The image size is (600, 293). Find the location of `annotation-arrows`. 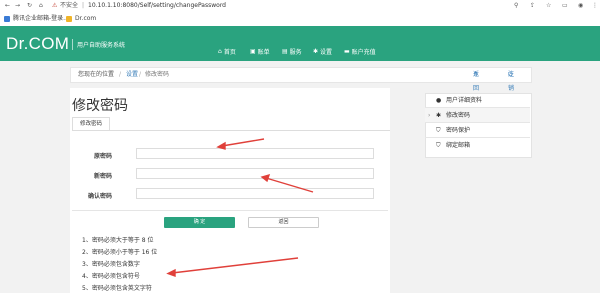

annotation-arrows is located at coordinates (240, 207).